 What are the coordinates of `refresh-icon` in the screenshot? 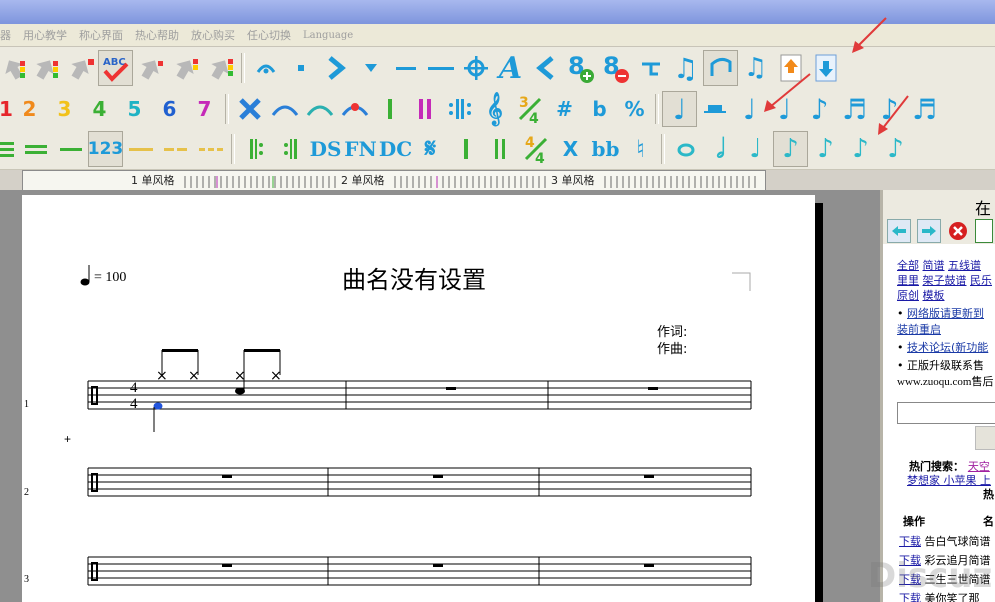 It's located at (984, 231).